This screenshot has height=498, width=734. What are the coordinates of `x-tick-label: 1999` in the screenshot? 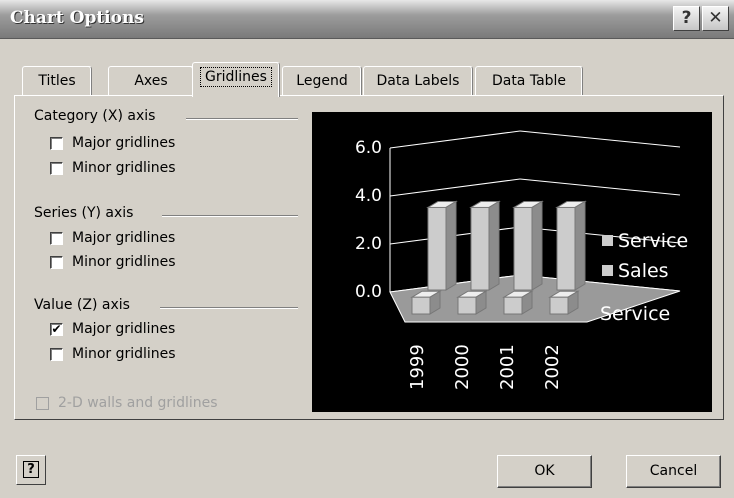 It's located at (417, 367).